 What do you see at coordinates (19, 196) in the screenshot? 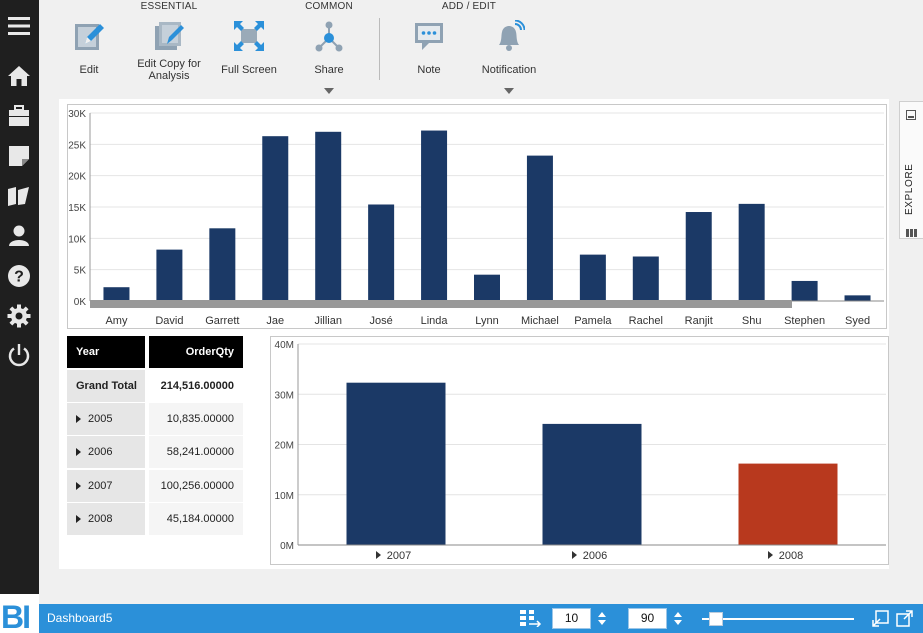
I see `folder-open-icon` at bounding box center [19, 196].